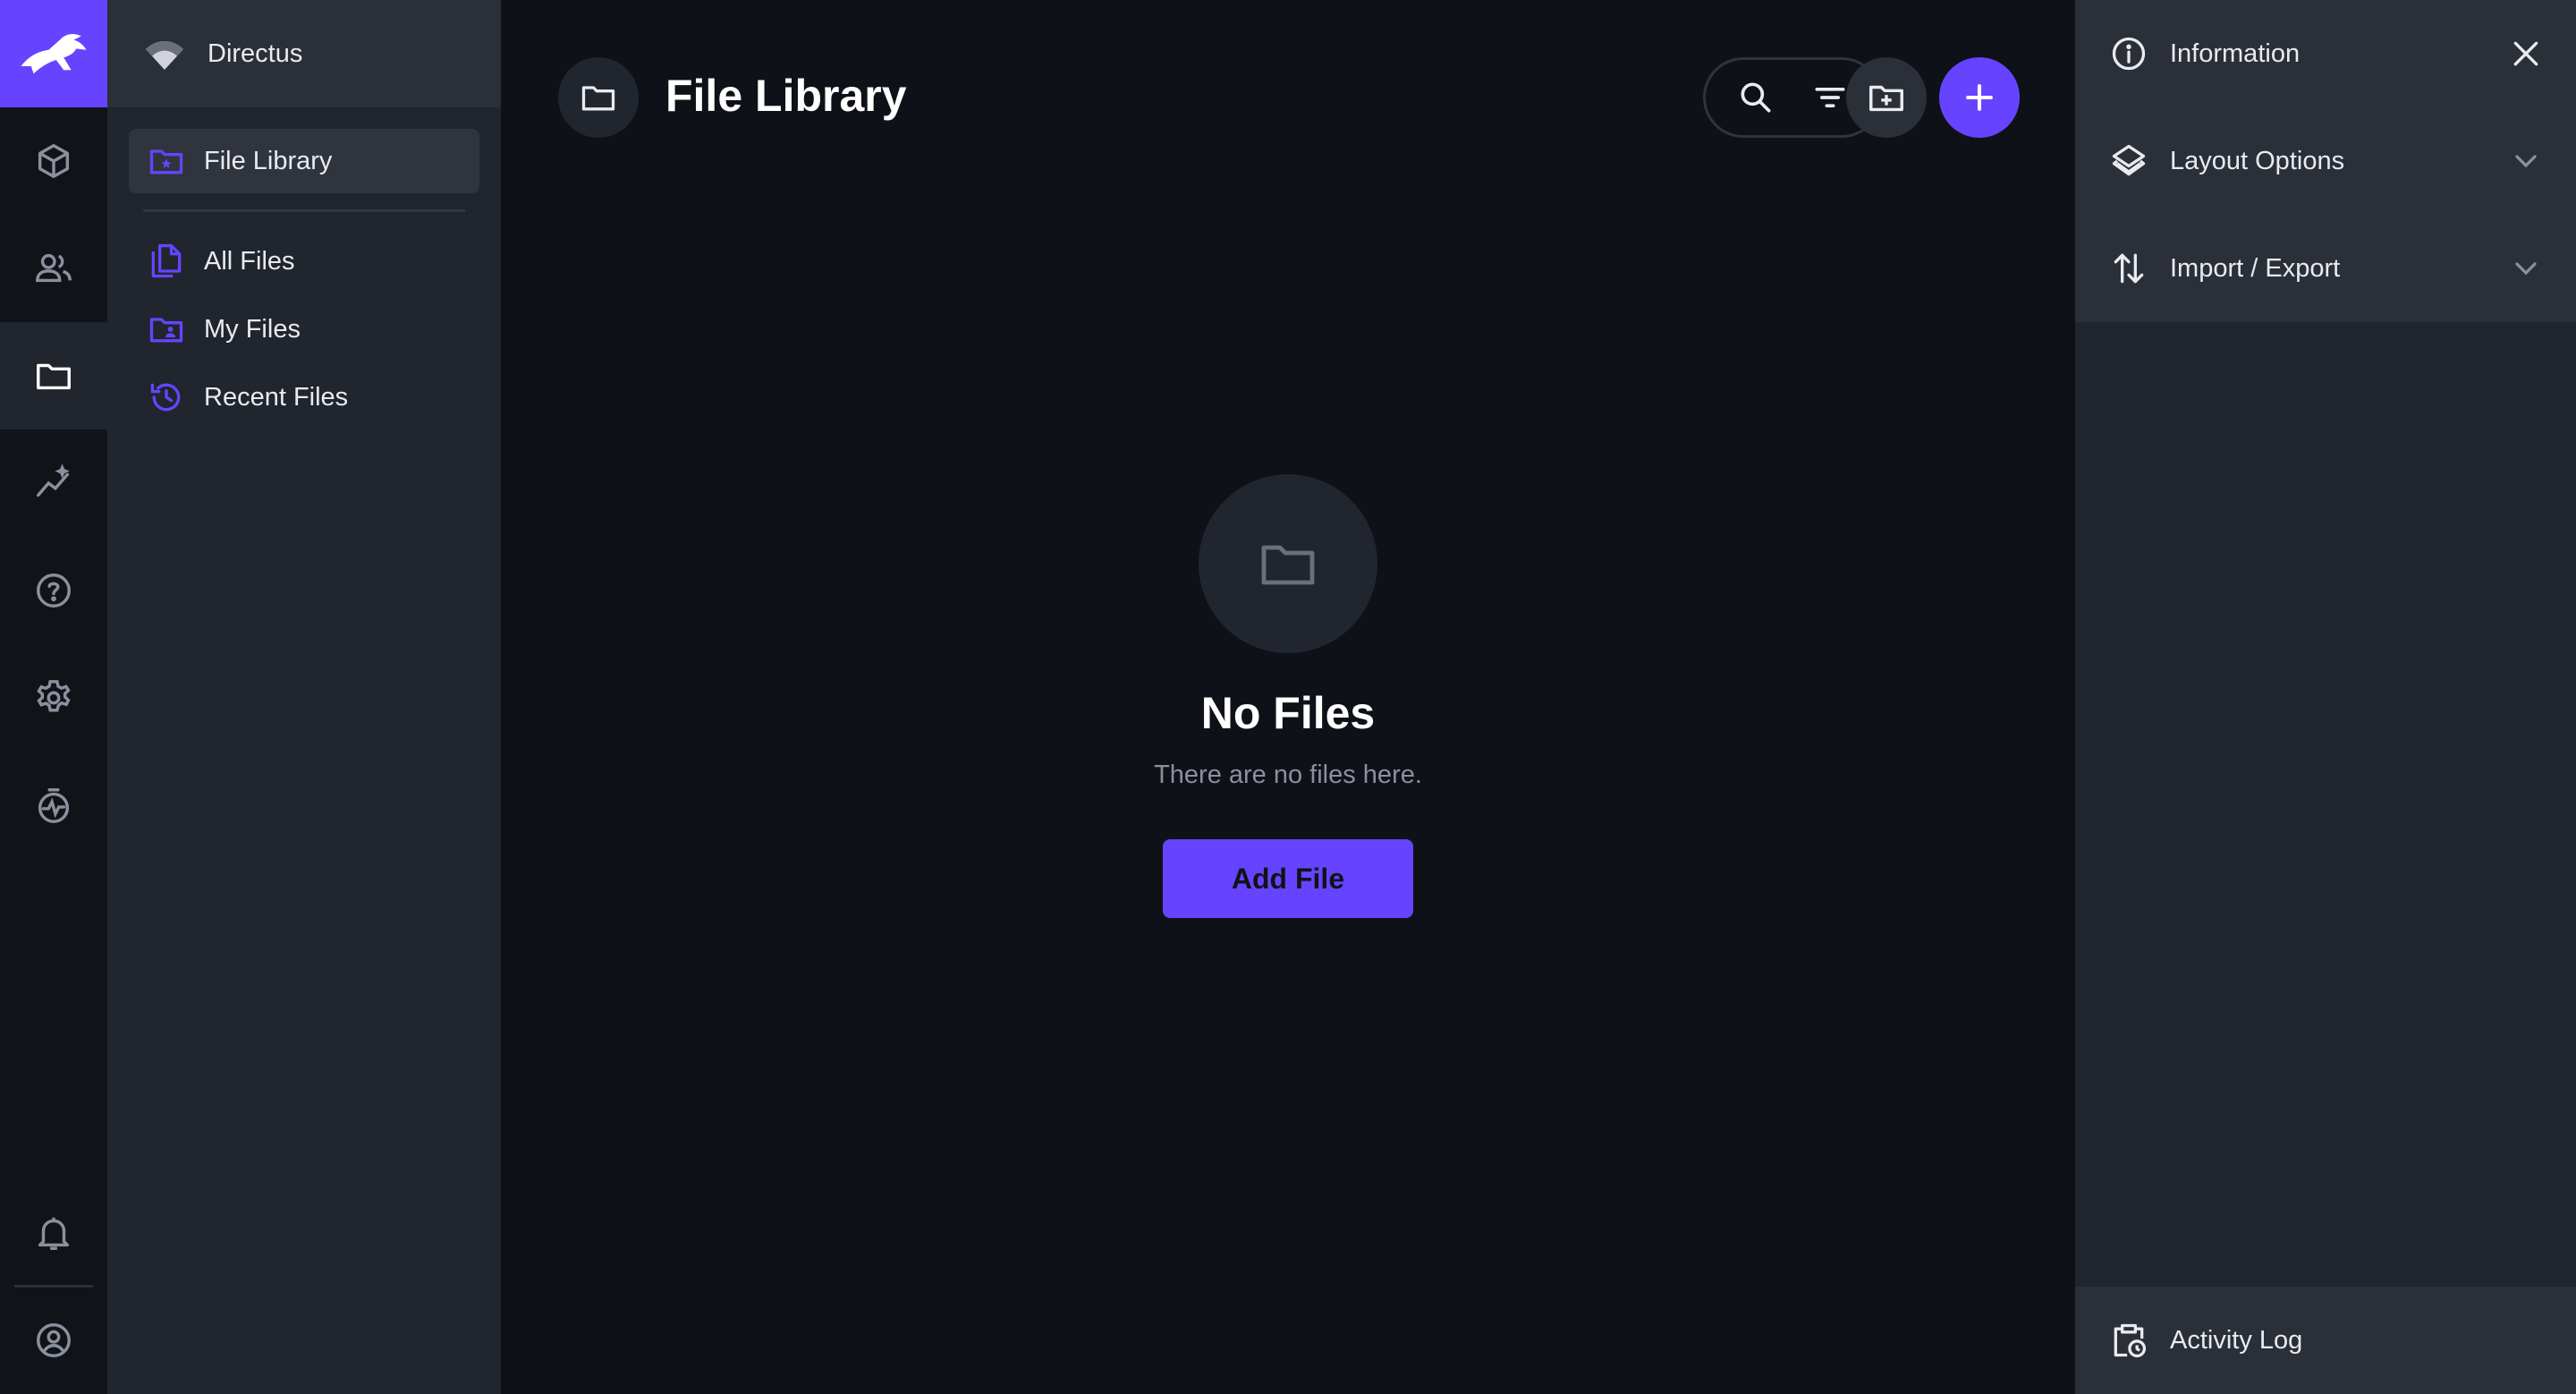 The image size is (2576, 1394). I want to click on insights-icon, so click(53, 480).